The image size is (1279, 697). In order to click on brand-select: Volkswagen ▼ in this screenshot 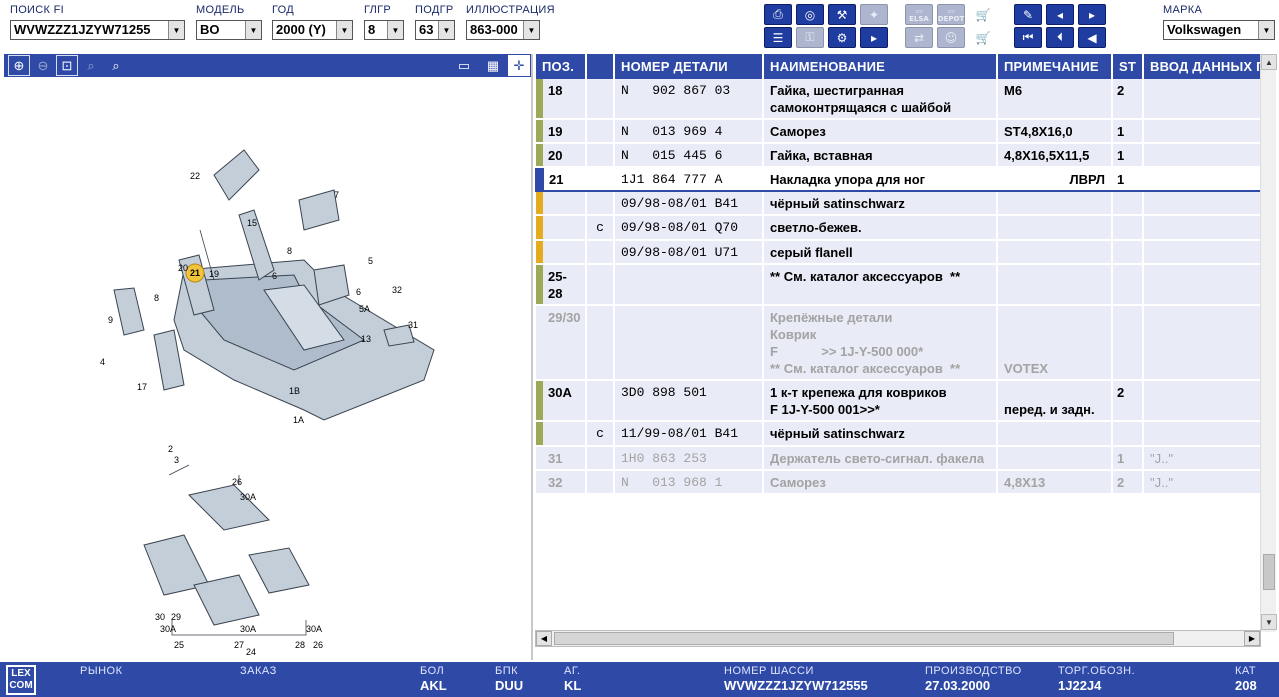, I will do `click(1219, 30)`.